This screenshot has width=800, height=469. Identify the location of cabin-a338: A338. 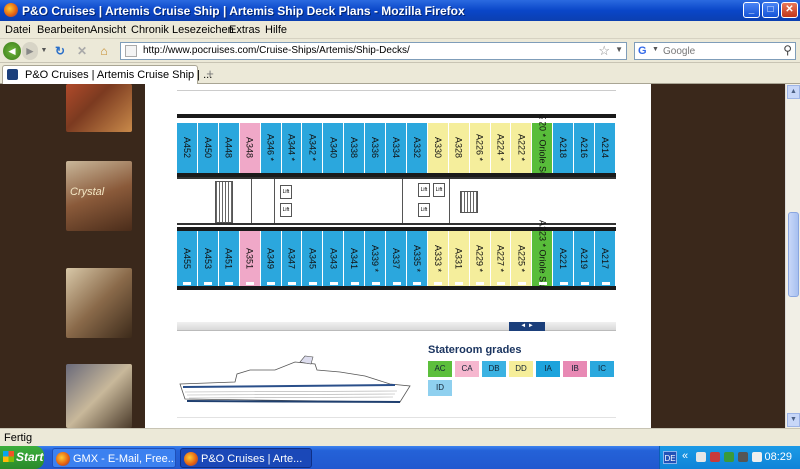
(355, 148).